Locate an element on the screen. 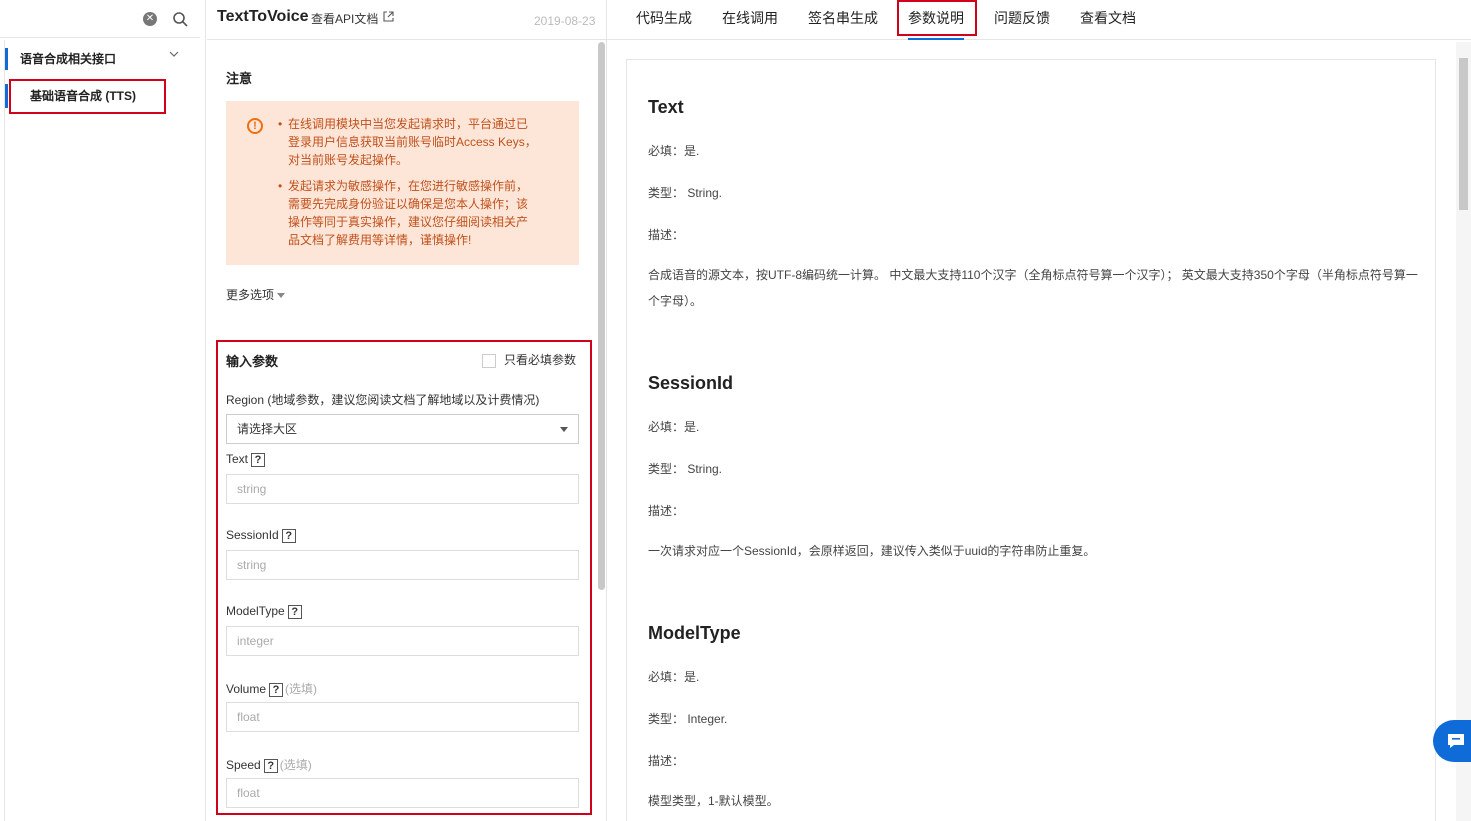  modeltype-label: ModelType? is located at coordinates (265, 611).